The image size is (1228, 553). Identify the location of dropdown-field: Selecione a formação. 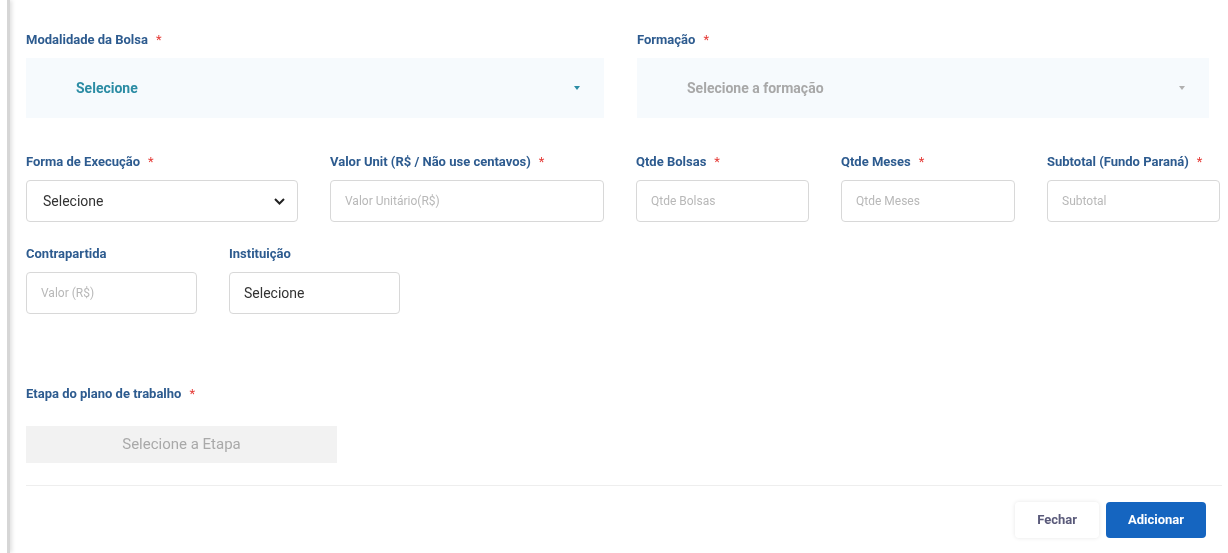
(923, 88).